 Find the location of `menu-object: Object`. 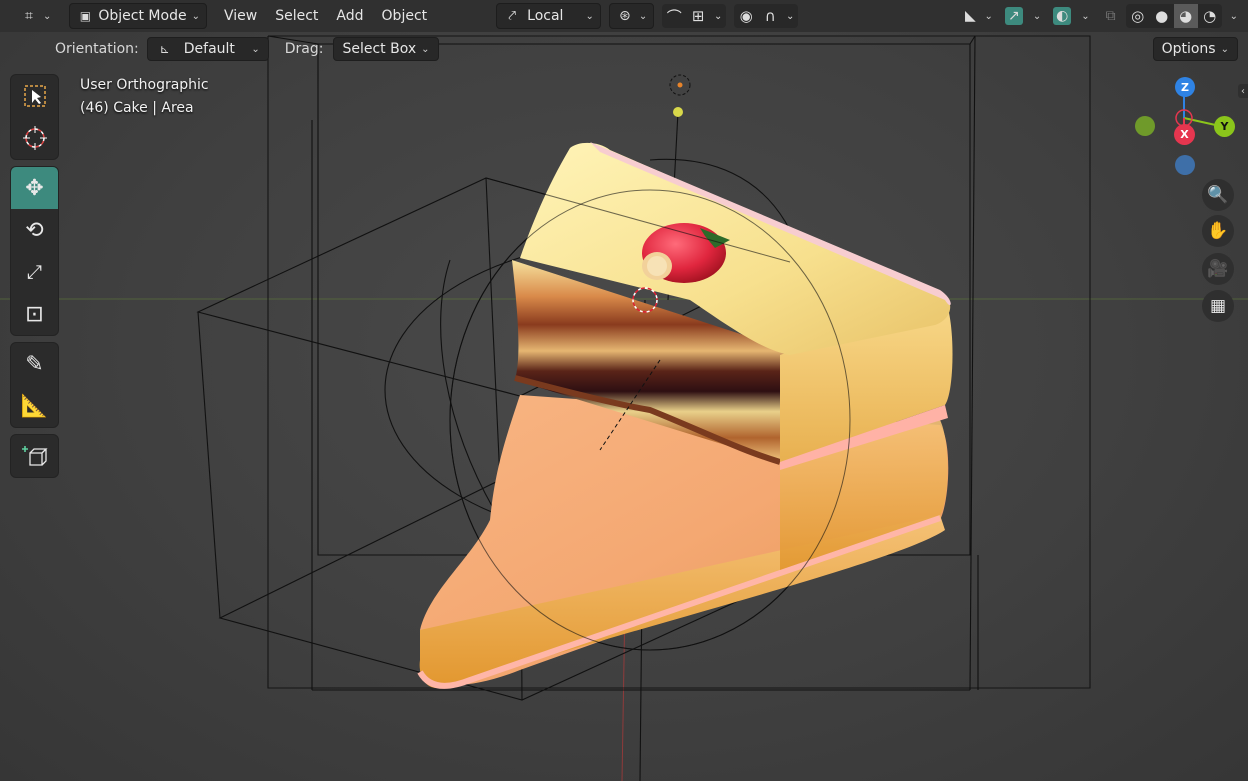

menu-object: Object is located at coordinates (405, 16).